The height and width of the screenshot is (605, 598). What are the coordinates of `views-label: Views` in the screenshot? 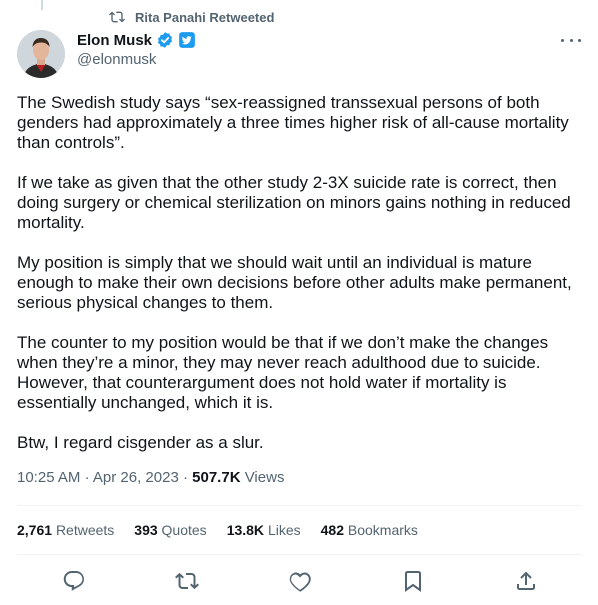 It's located at (264, 477).